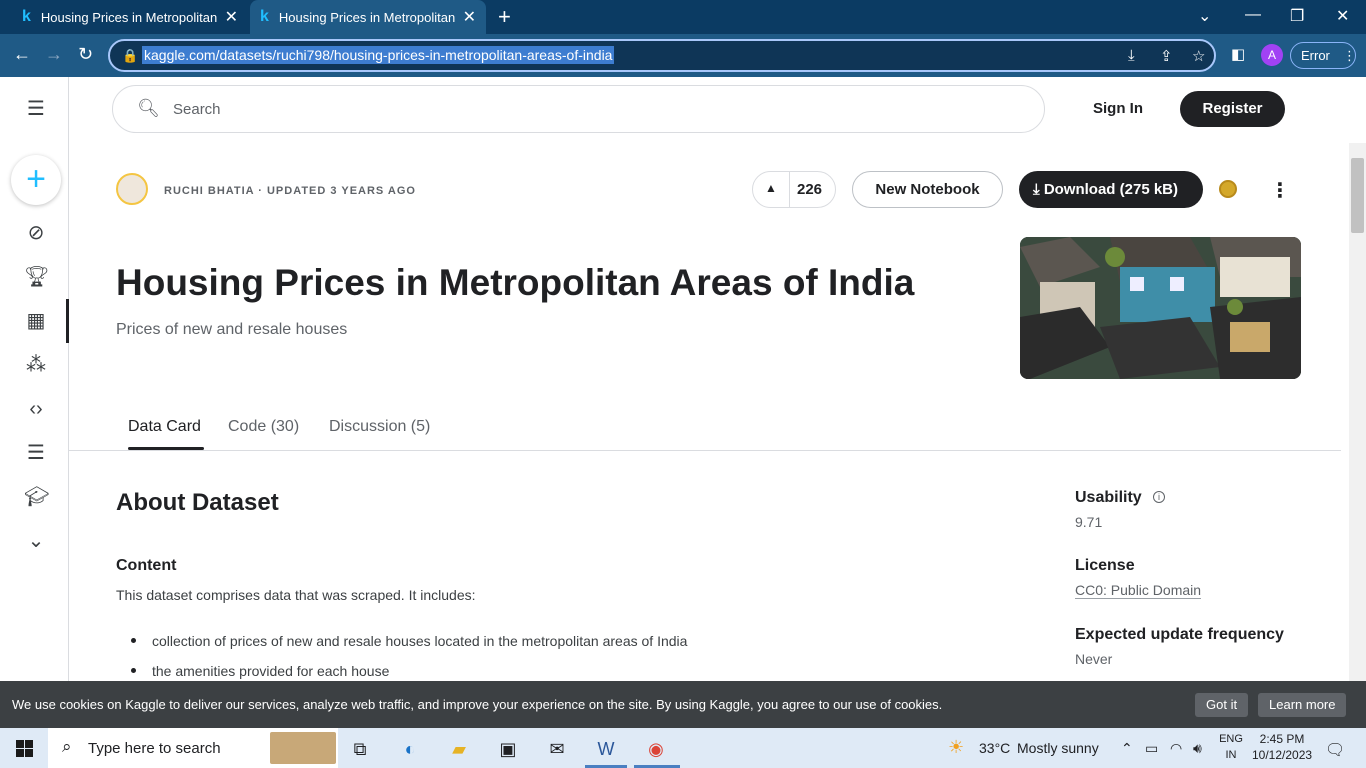  Describe the element at coordinates (1231, 747) in the screenshot. I see `language-indicator: ENG IN` at that location.